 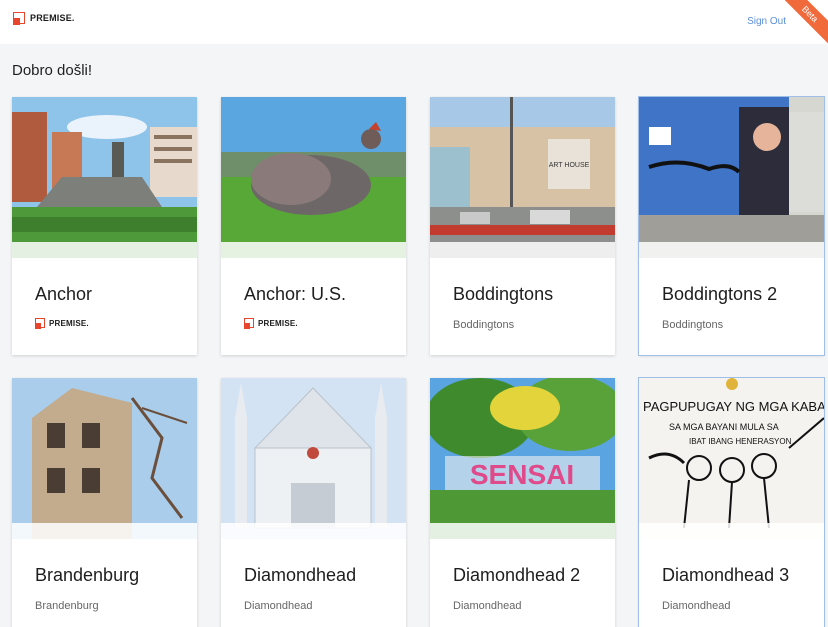 What do you see at coordinates (64, 294) in the screenshot?
I see `card-title: Anchor` at bounding box center [64, 294].